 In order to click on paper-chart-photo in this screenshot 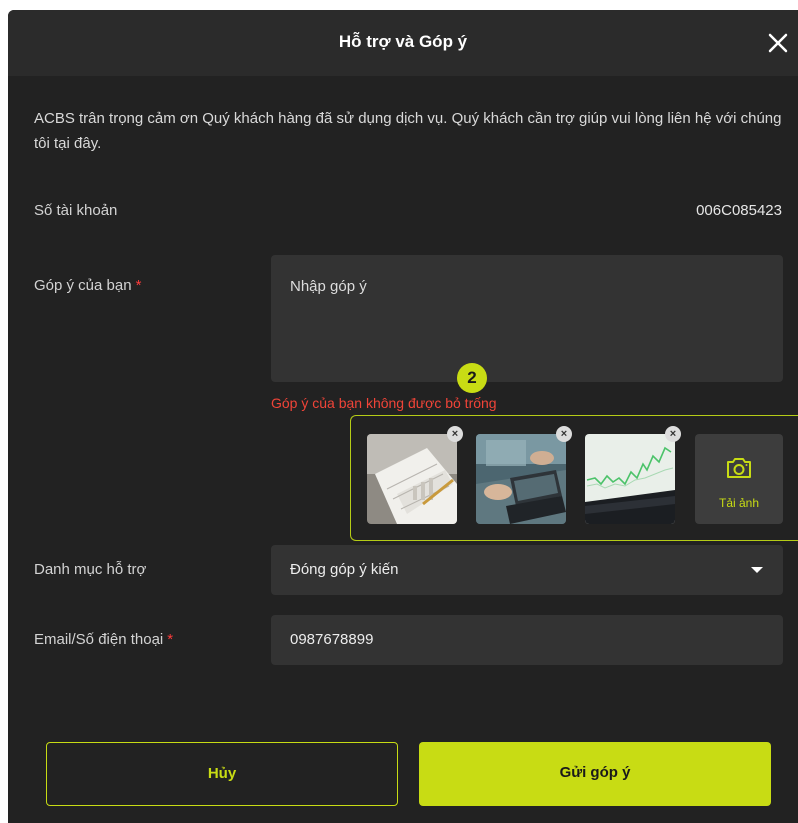, I will do `click(412, 479)`.